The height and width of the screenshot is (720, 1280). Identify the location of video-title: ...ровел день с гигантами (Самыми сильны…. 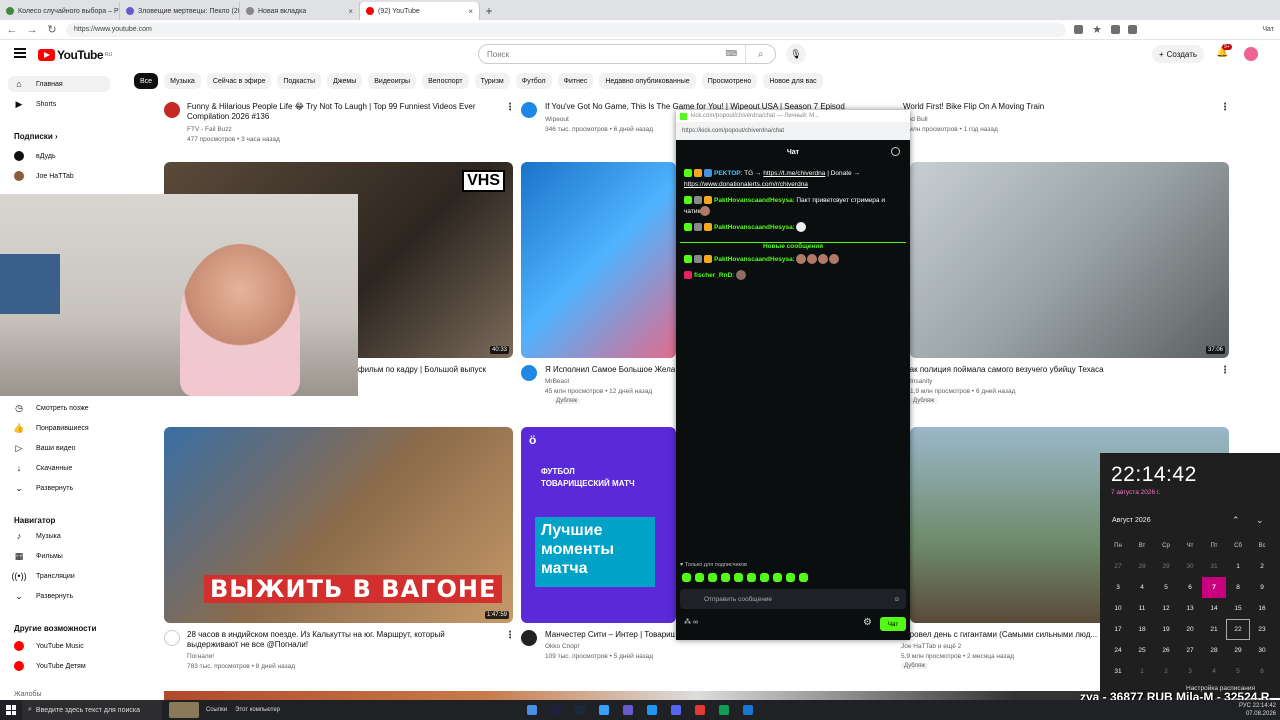
(1000, 635).